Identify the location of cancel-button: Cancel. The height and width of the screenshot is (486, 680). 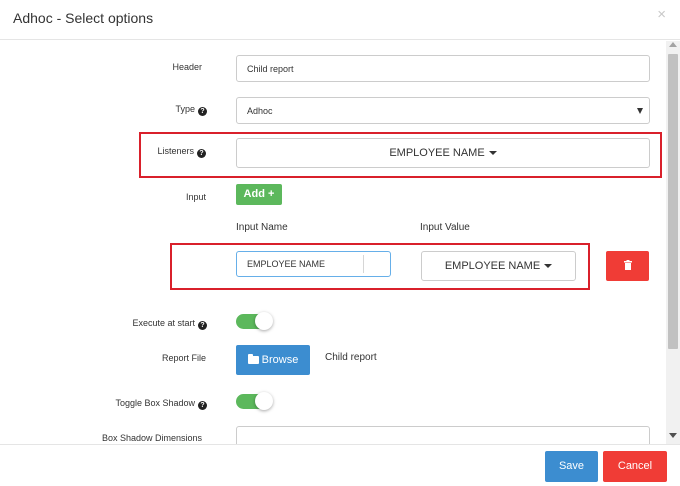
(635, 466).